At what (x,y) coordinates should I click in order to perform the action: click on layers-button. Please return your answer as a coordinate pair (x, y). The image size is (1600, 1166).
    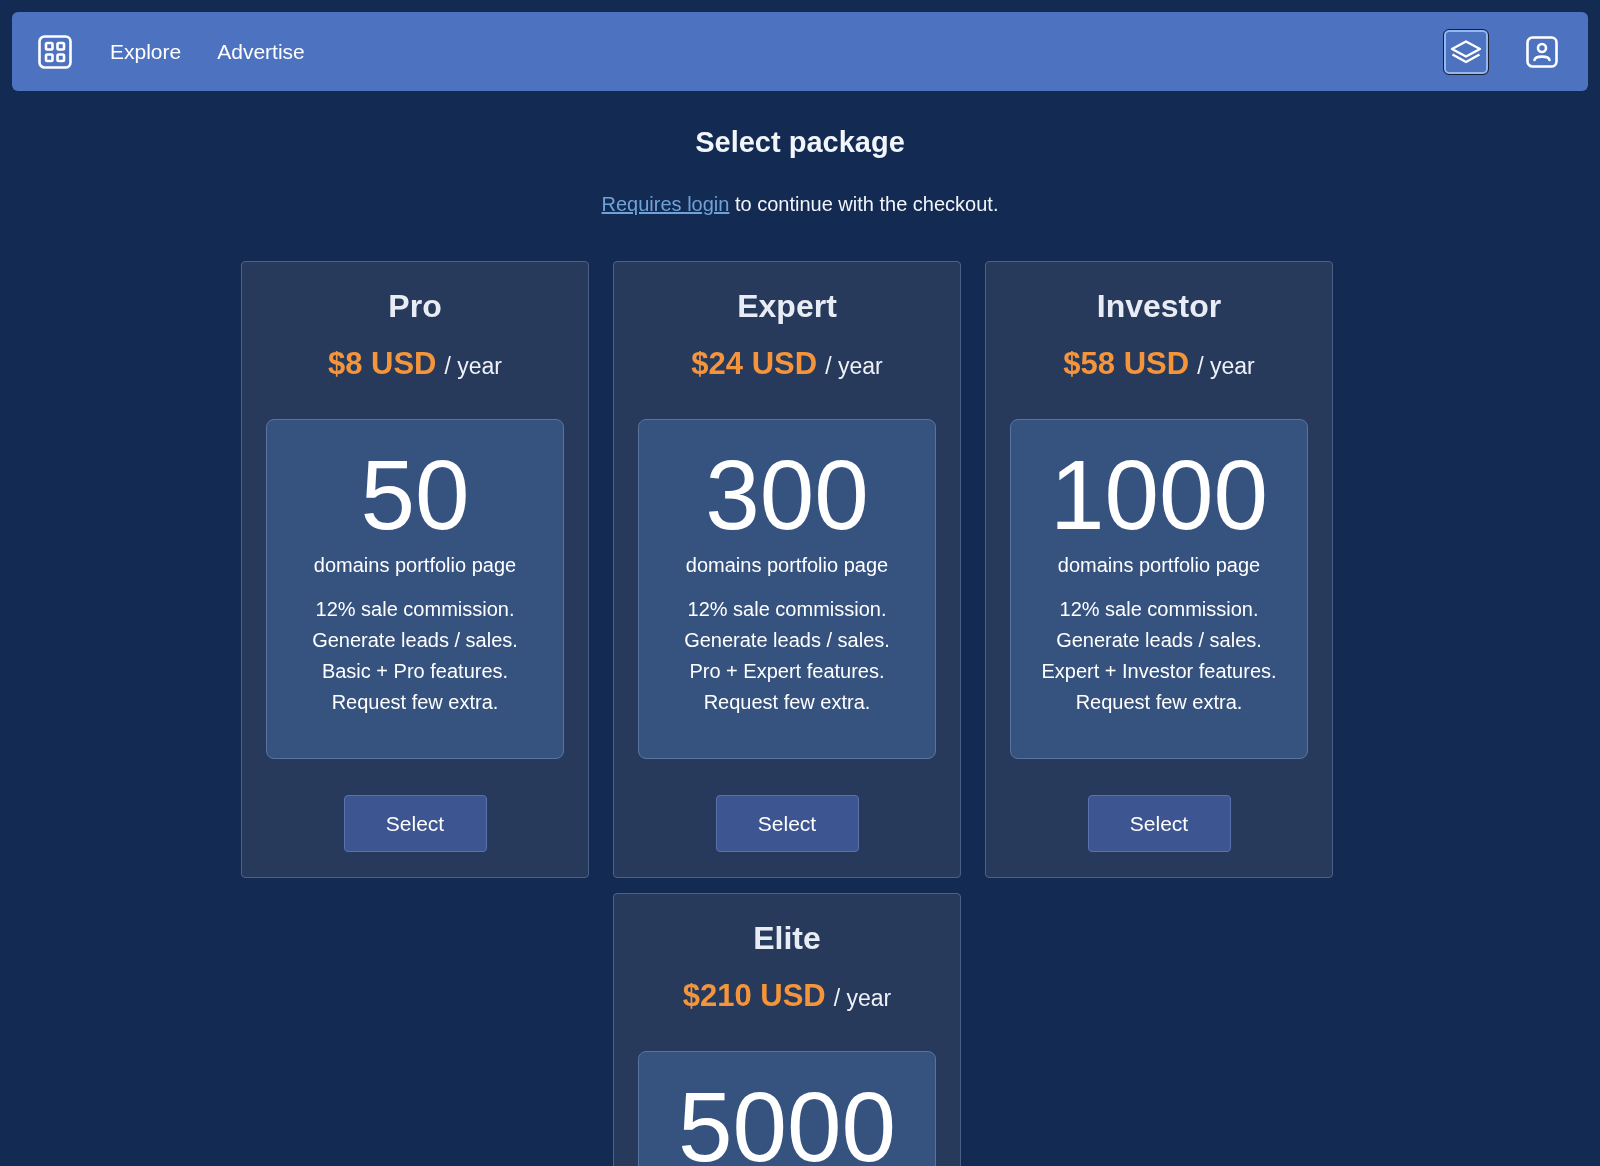
    Looking at the image, I should click on (1466, 51).